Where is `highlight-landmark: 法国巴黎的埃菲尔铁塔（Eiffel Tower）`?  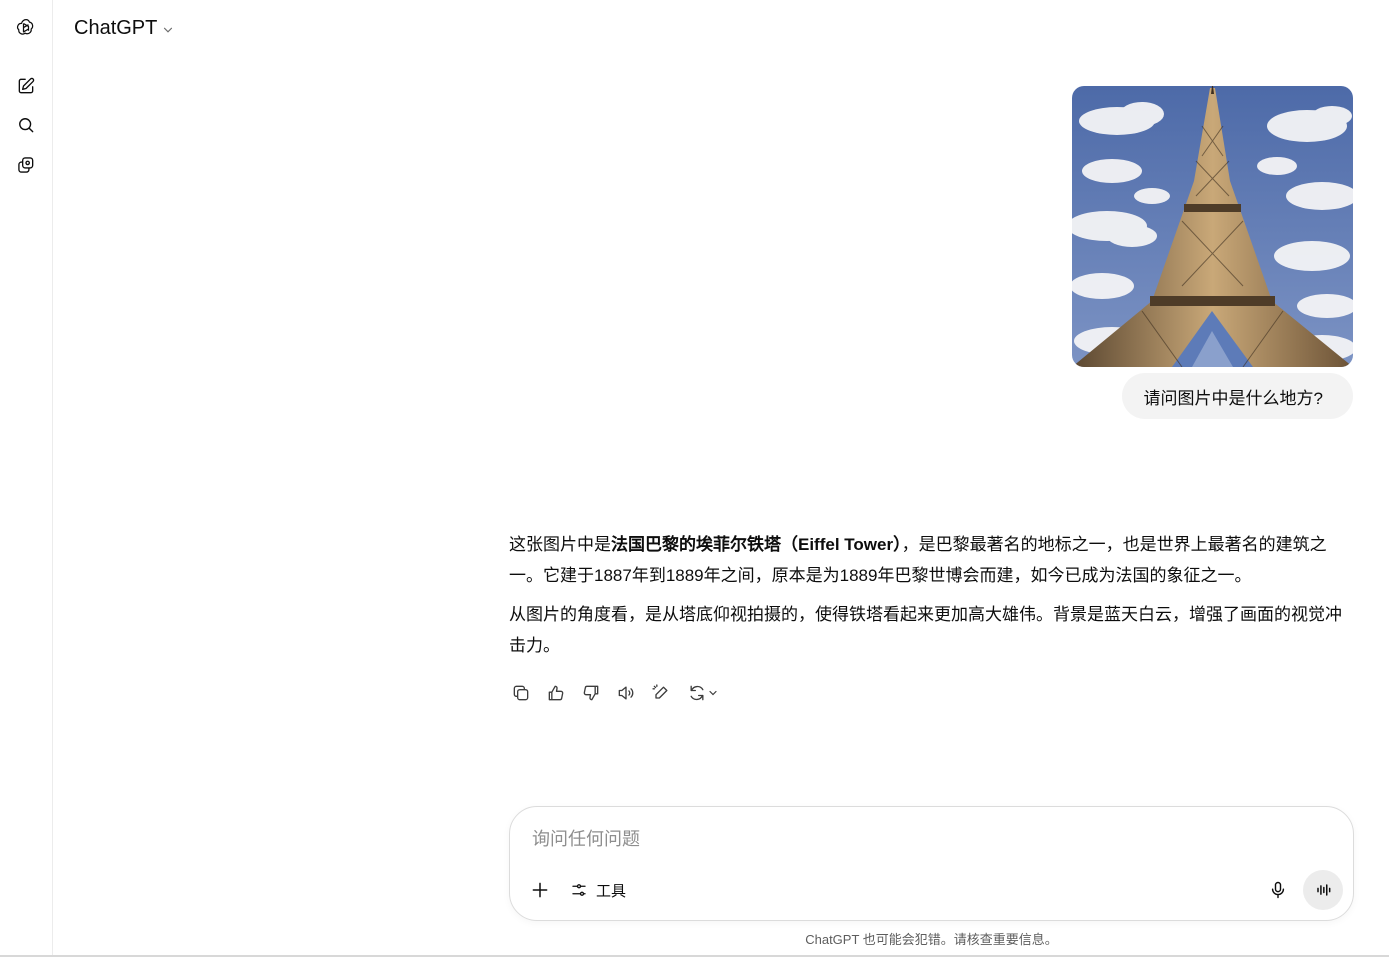
highlight-landmark: 法国巴黎的埃菲尔铁塔（Eiffel Tower） is located at coordinates (756, 544).